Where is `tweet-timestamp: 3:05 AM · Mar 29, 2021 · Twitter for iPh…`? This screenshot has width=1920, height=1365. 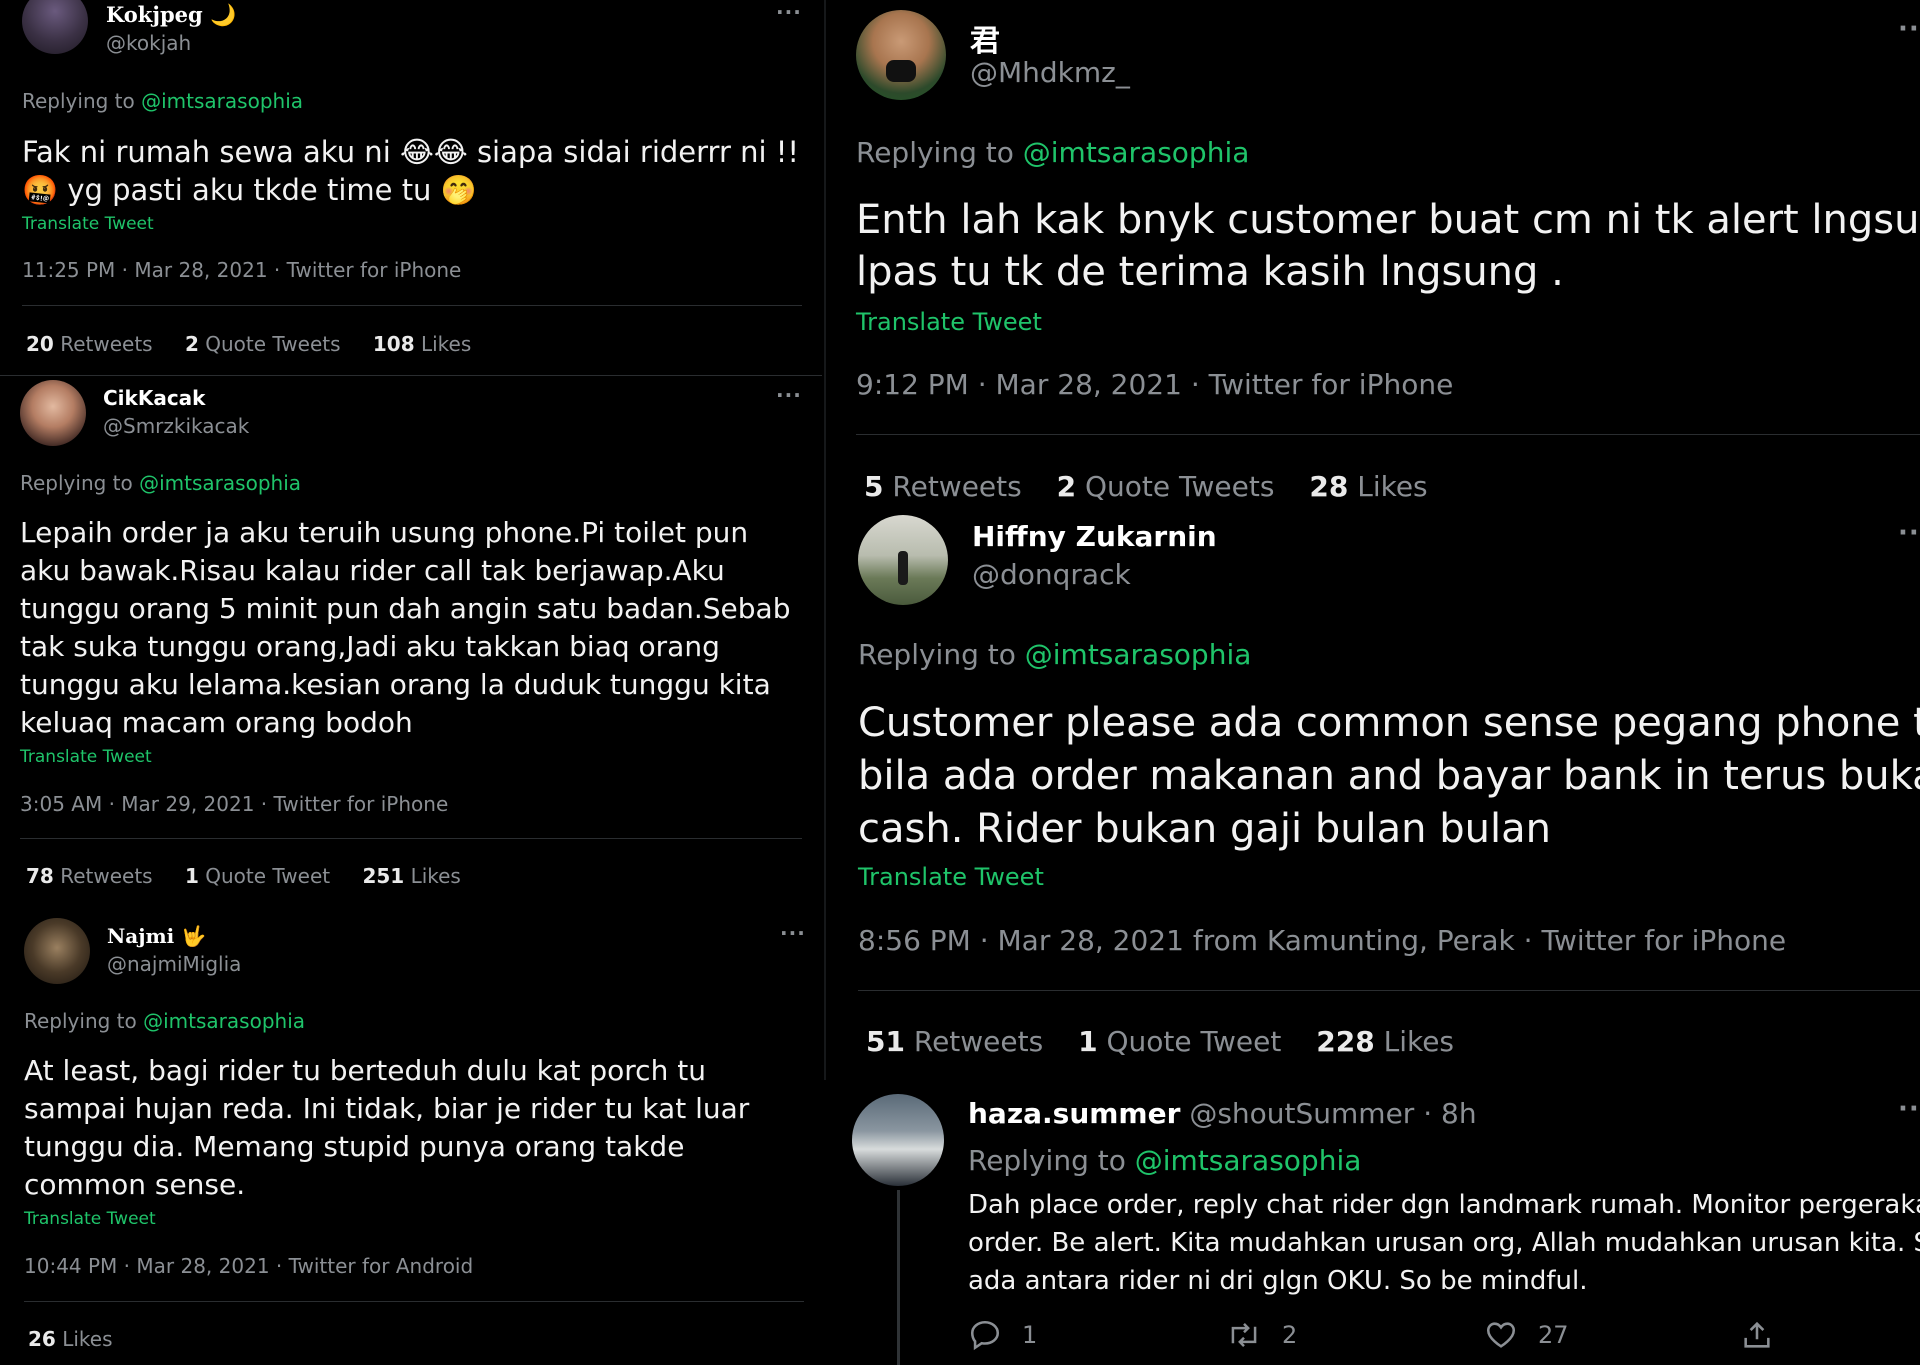 tweet-timestamp: 3:05 AM · Mar 29, 2021 · Twitter for iPh… is located at coordinates (234, 804).